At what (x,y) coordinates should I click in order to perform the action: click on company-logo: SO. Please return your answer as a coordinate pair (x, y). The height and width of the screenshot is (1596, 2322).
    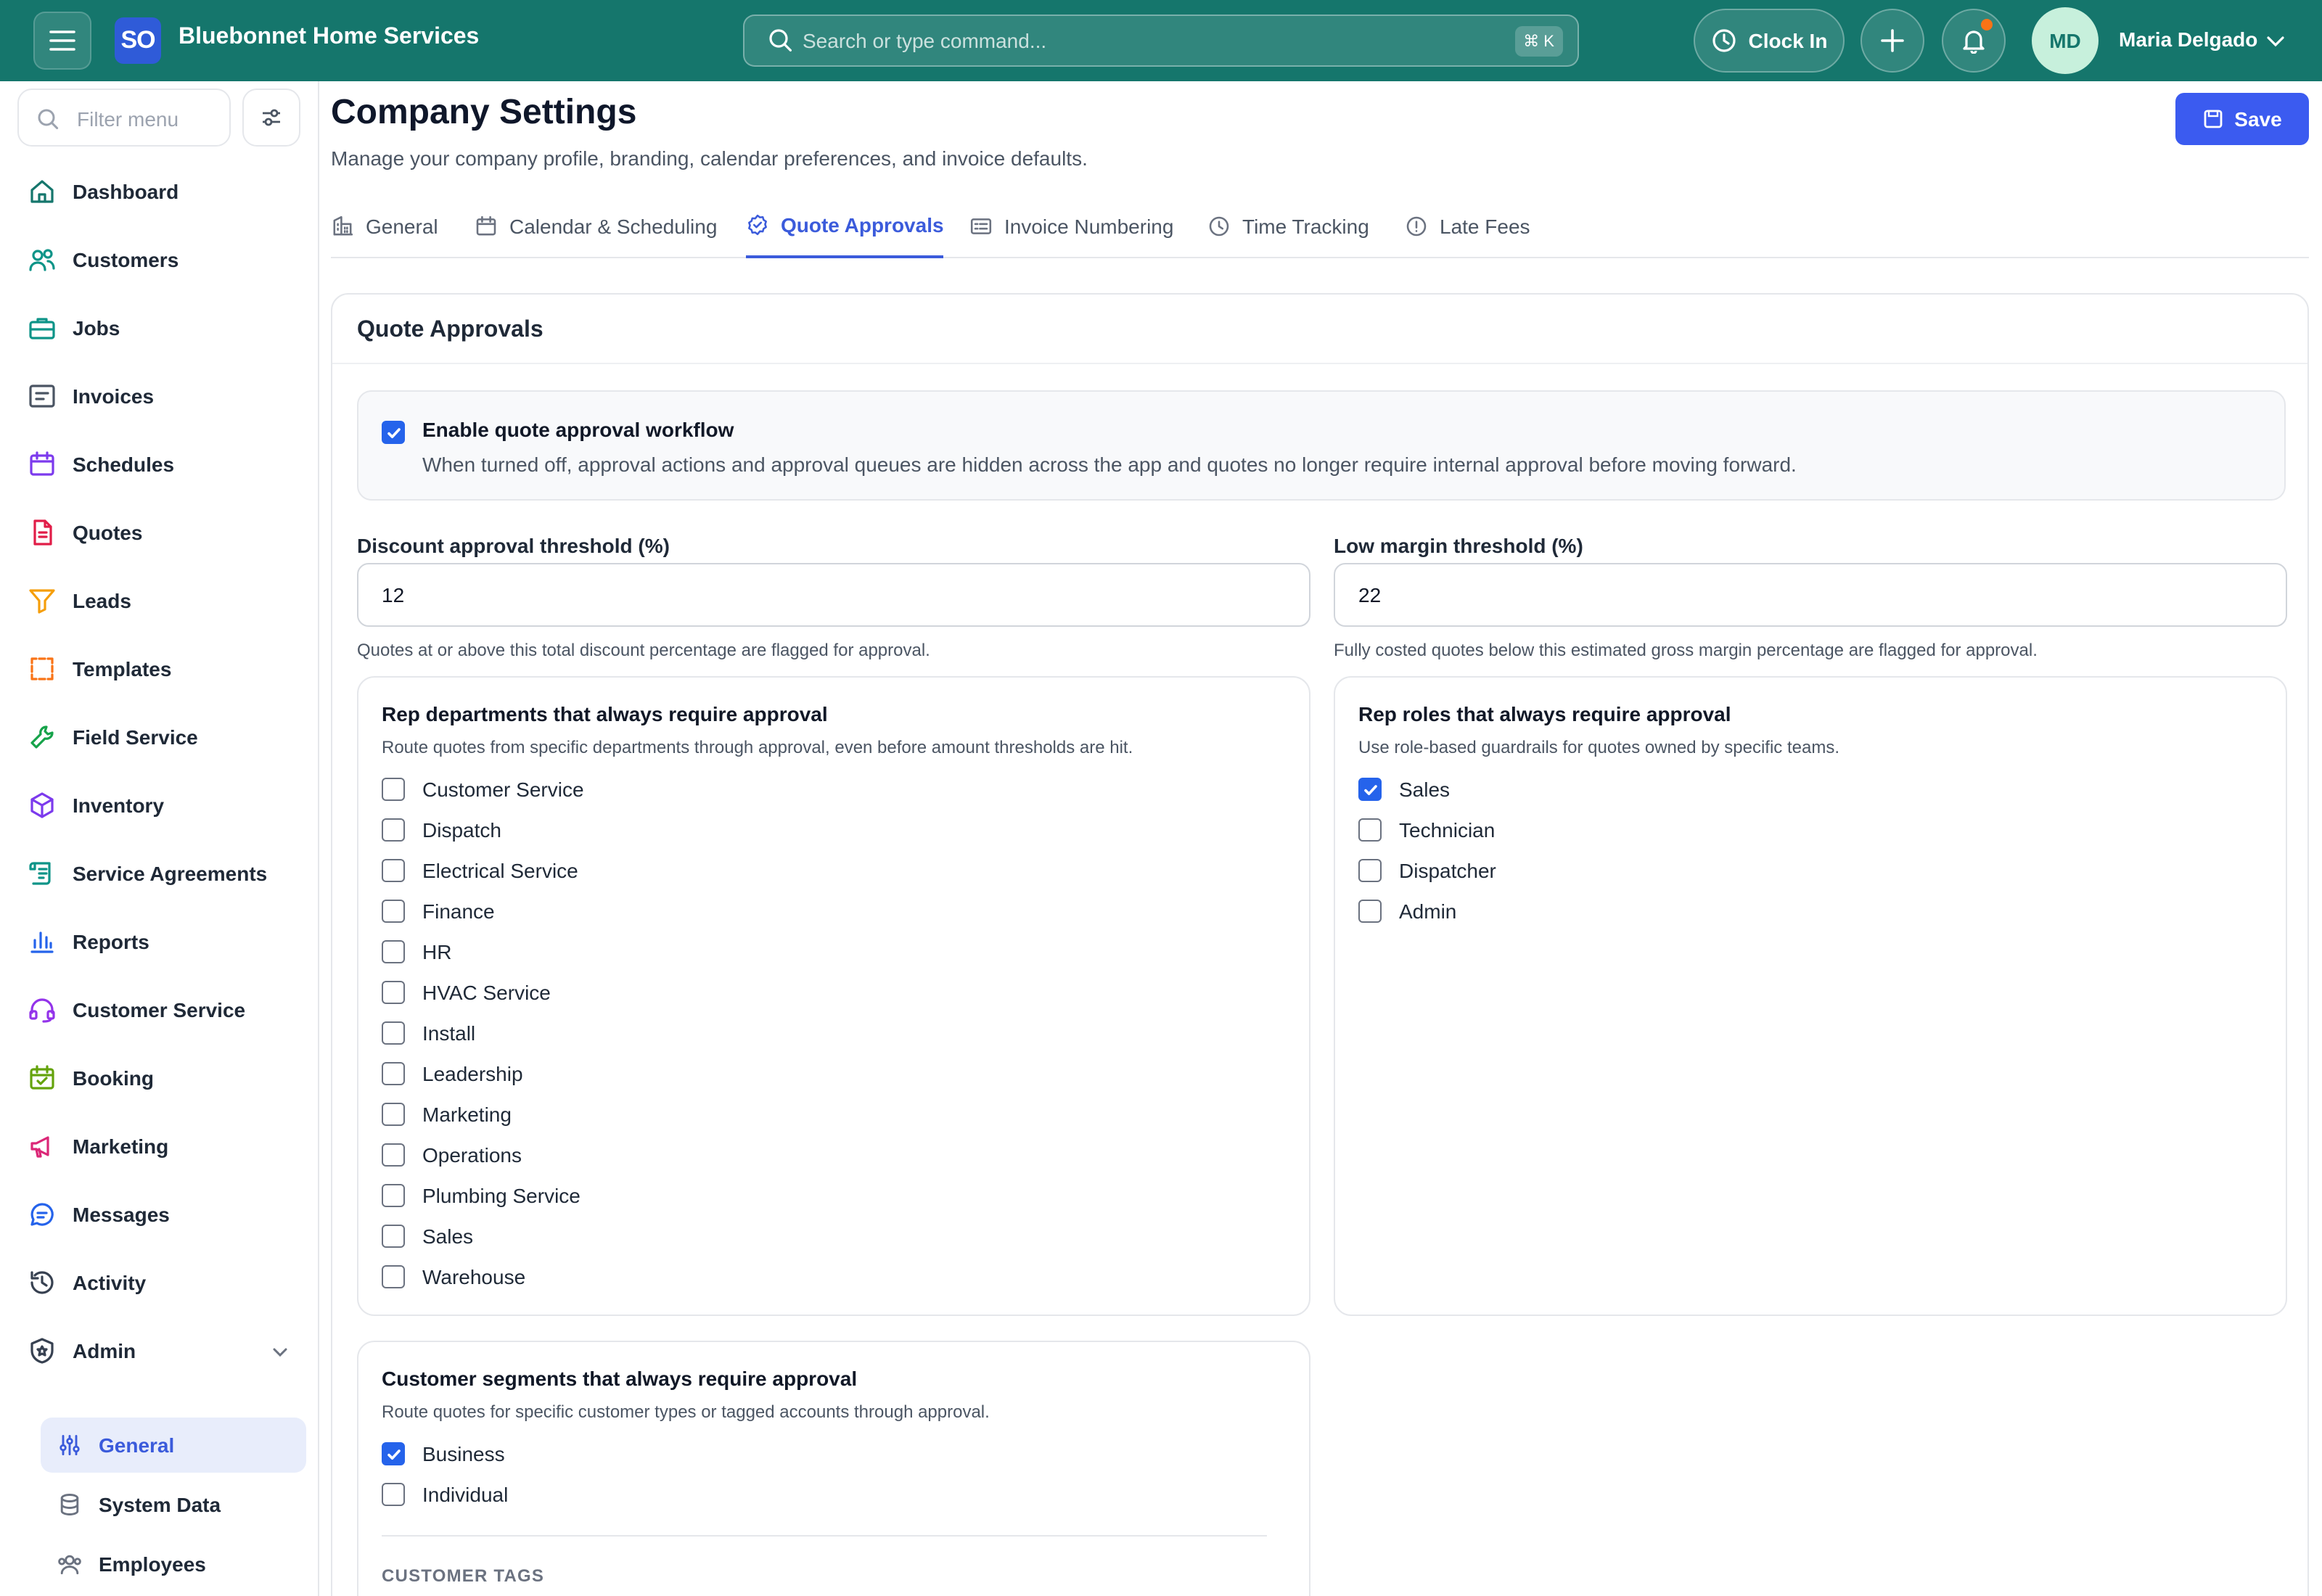
    Looking at the image, I should click on (138, 40).